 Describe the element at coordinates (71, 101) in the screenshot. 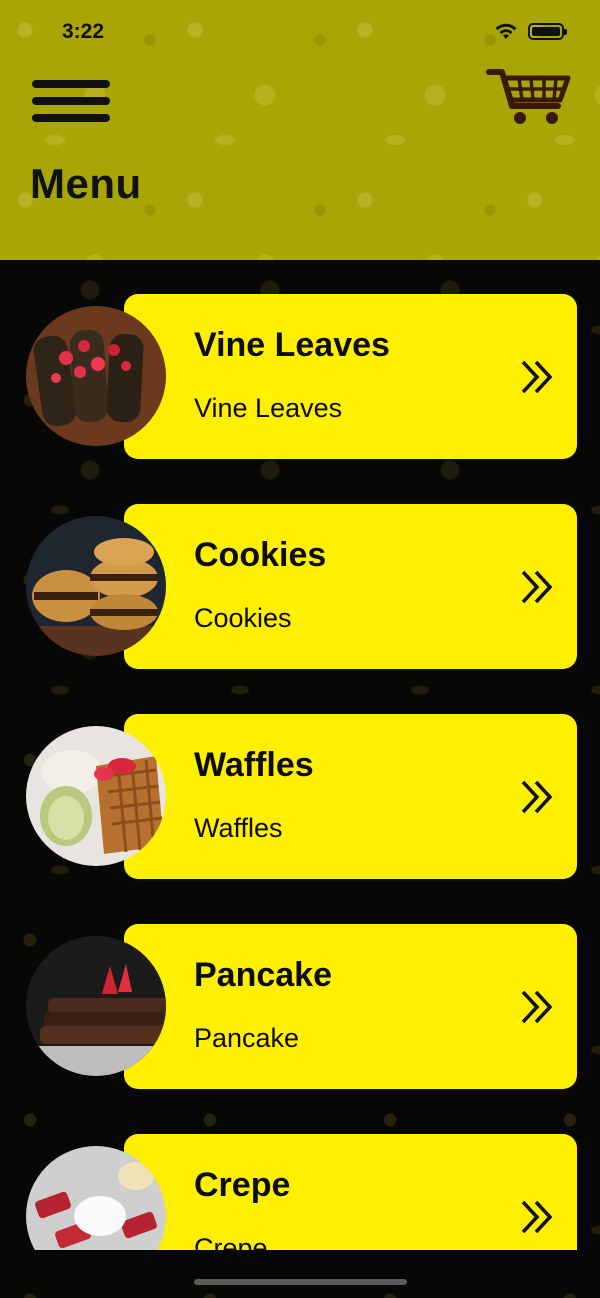

I see `hamburger-menu-icon` at that location.